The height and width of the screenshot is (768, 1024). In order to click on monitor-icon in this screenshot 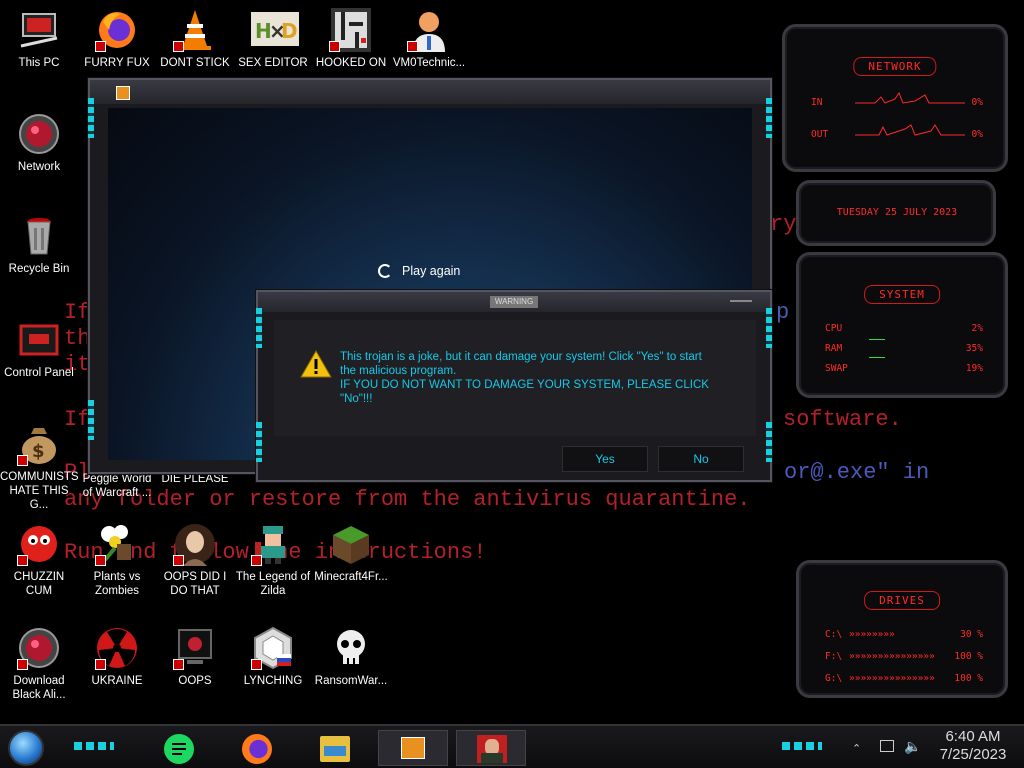, I will do `click(195, 648)`.